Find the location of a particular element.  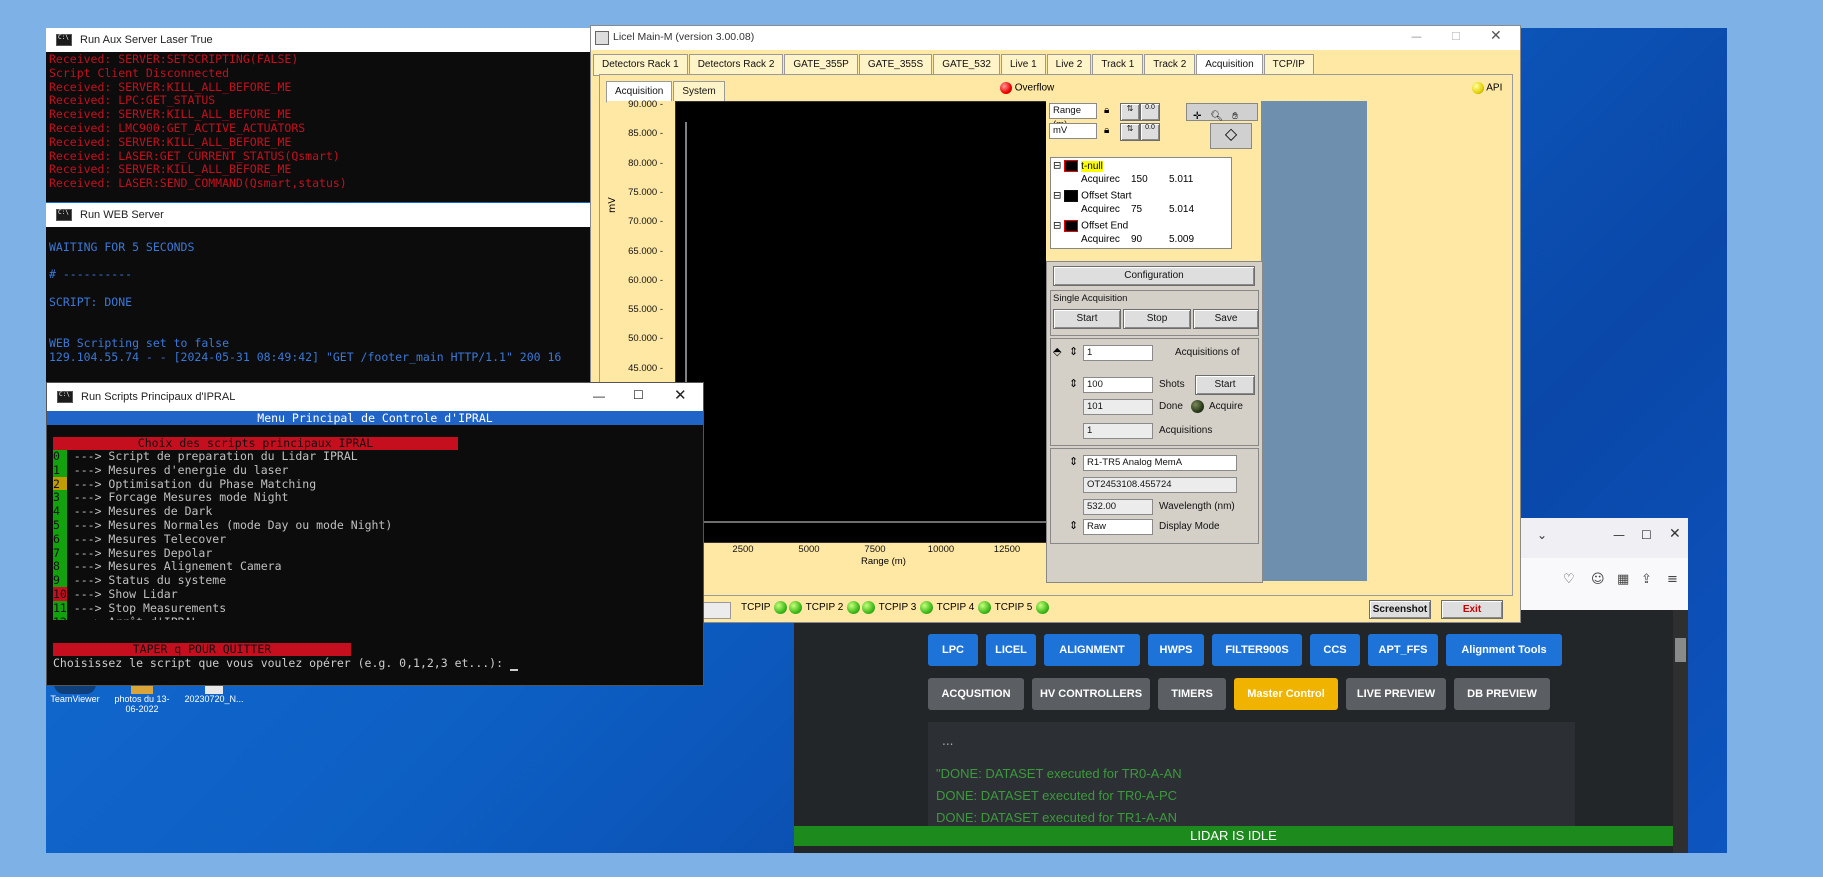

tab-track-2: Track 2 is located at coordinates (1170, 65).